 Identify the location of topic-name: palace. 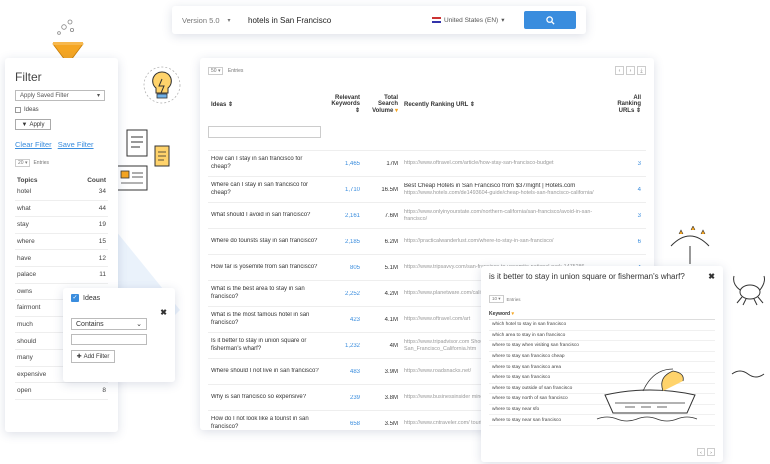
(27, 275).